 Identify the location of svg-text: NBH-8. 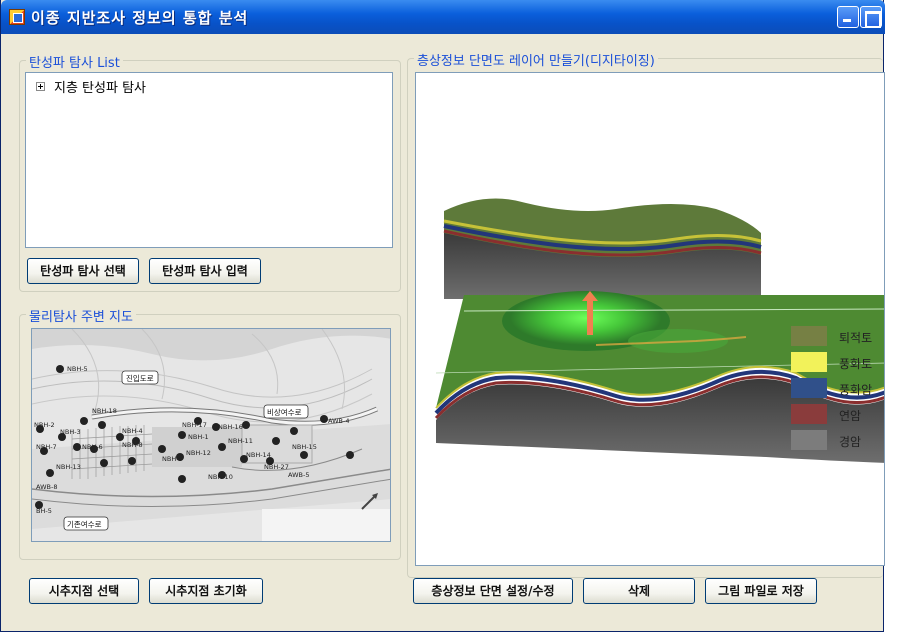
(132, 445).